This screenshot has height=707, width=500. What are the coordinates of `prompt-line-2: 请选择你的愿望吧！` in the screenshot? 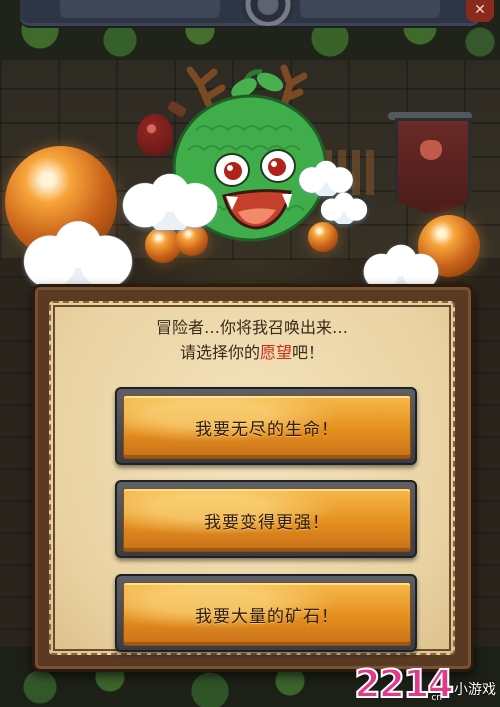 It's located at (252, 352).